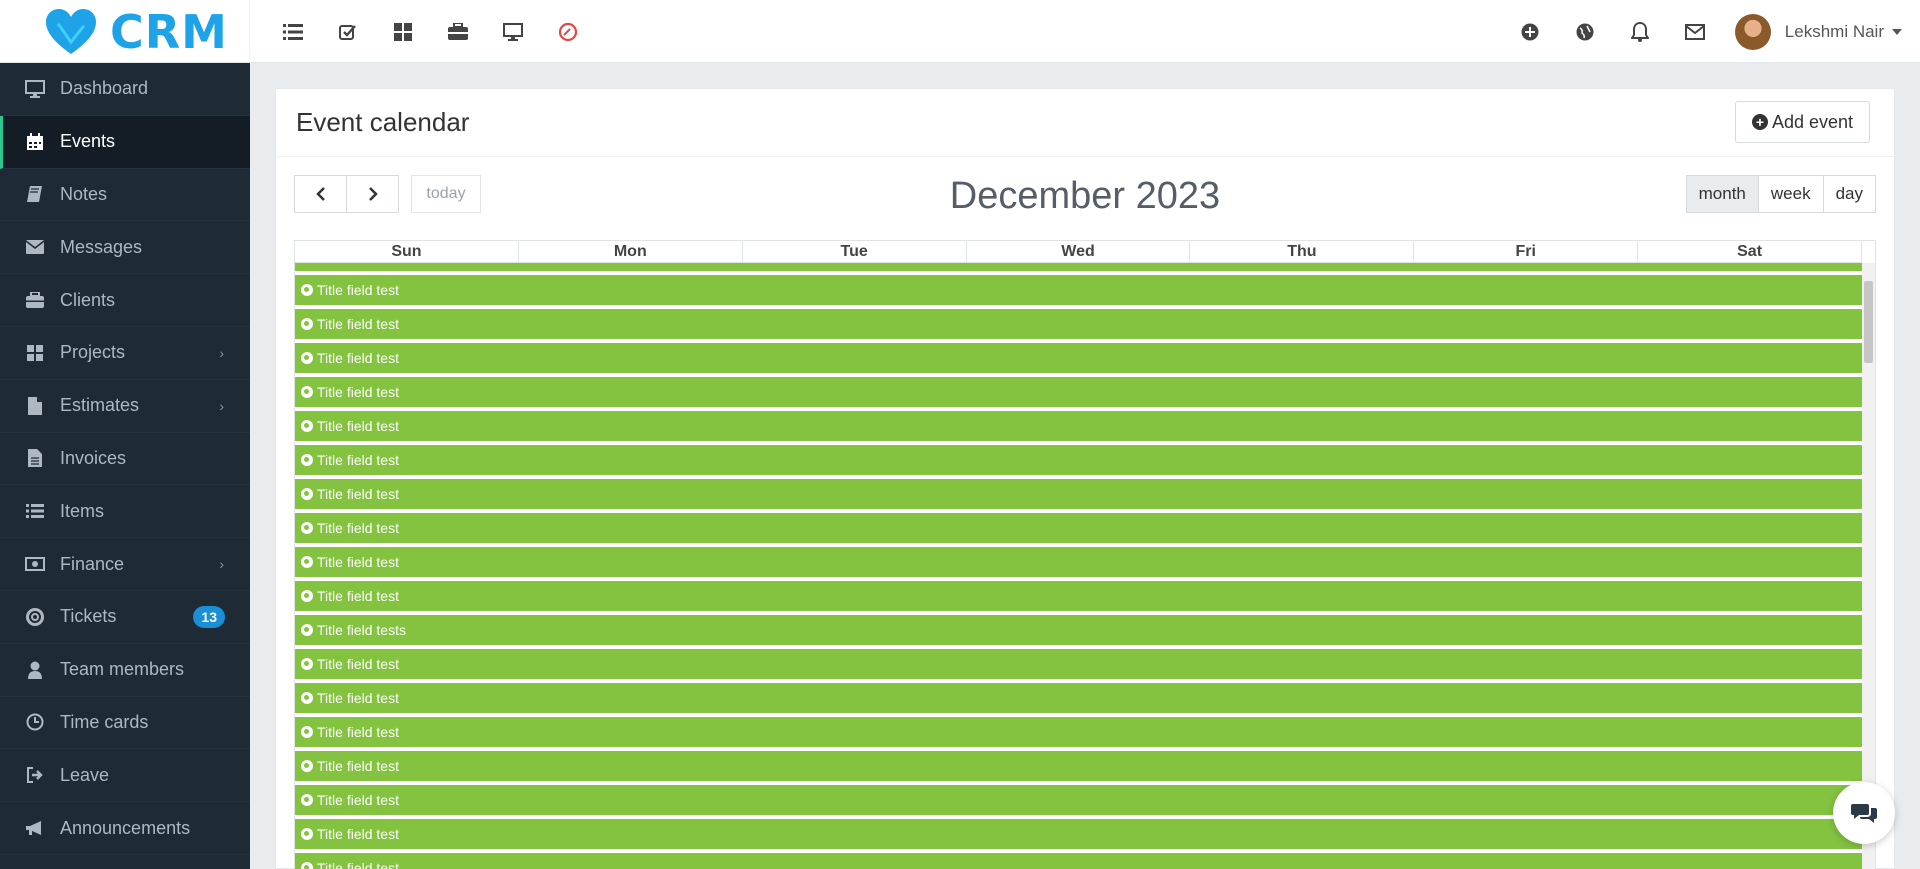 Image resolution: width=1920 pixels, height=869 pixels. Describe the element at coordinates (1752, 31) in the screenshot. I see `avatar` at that location.